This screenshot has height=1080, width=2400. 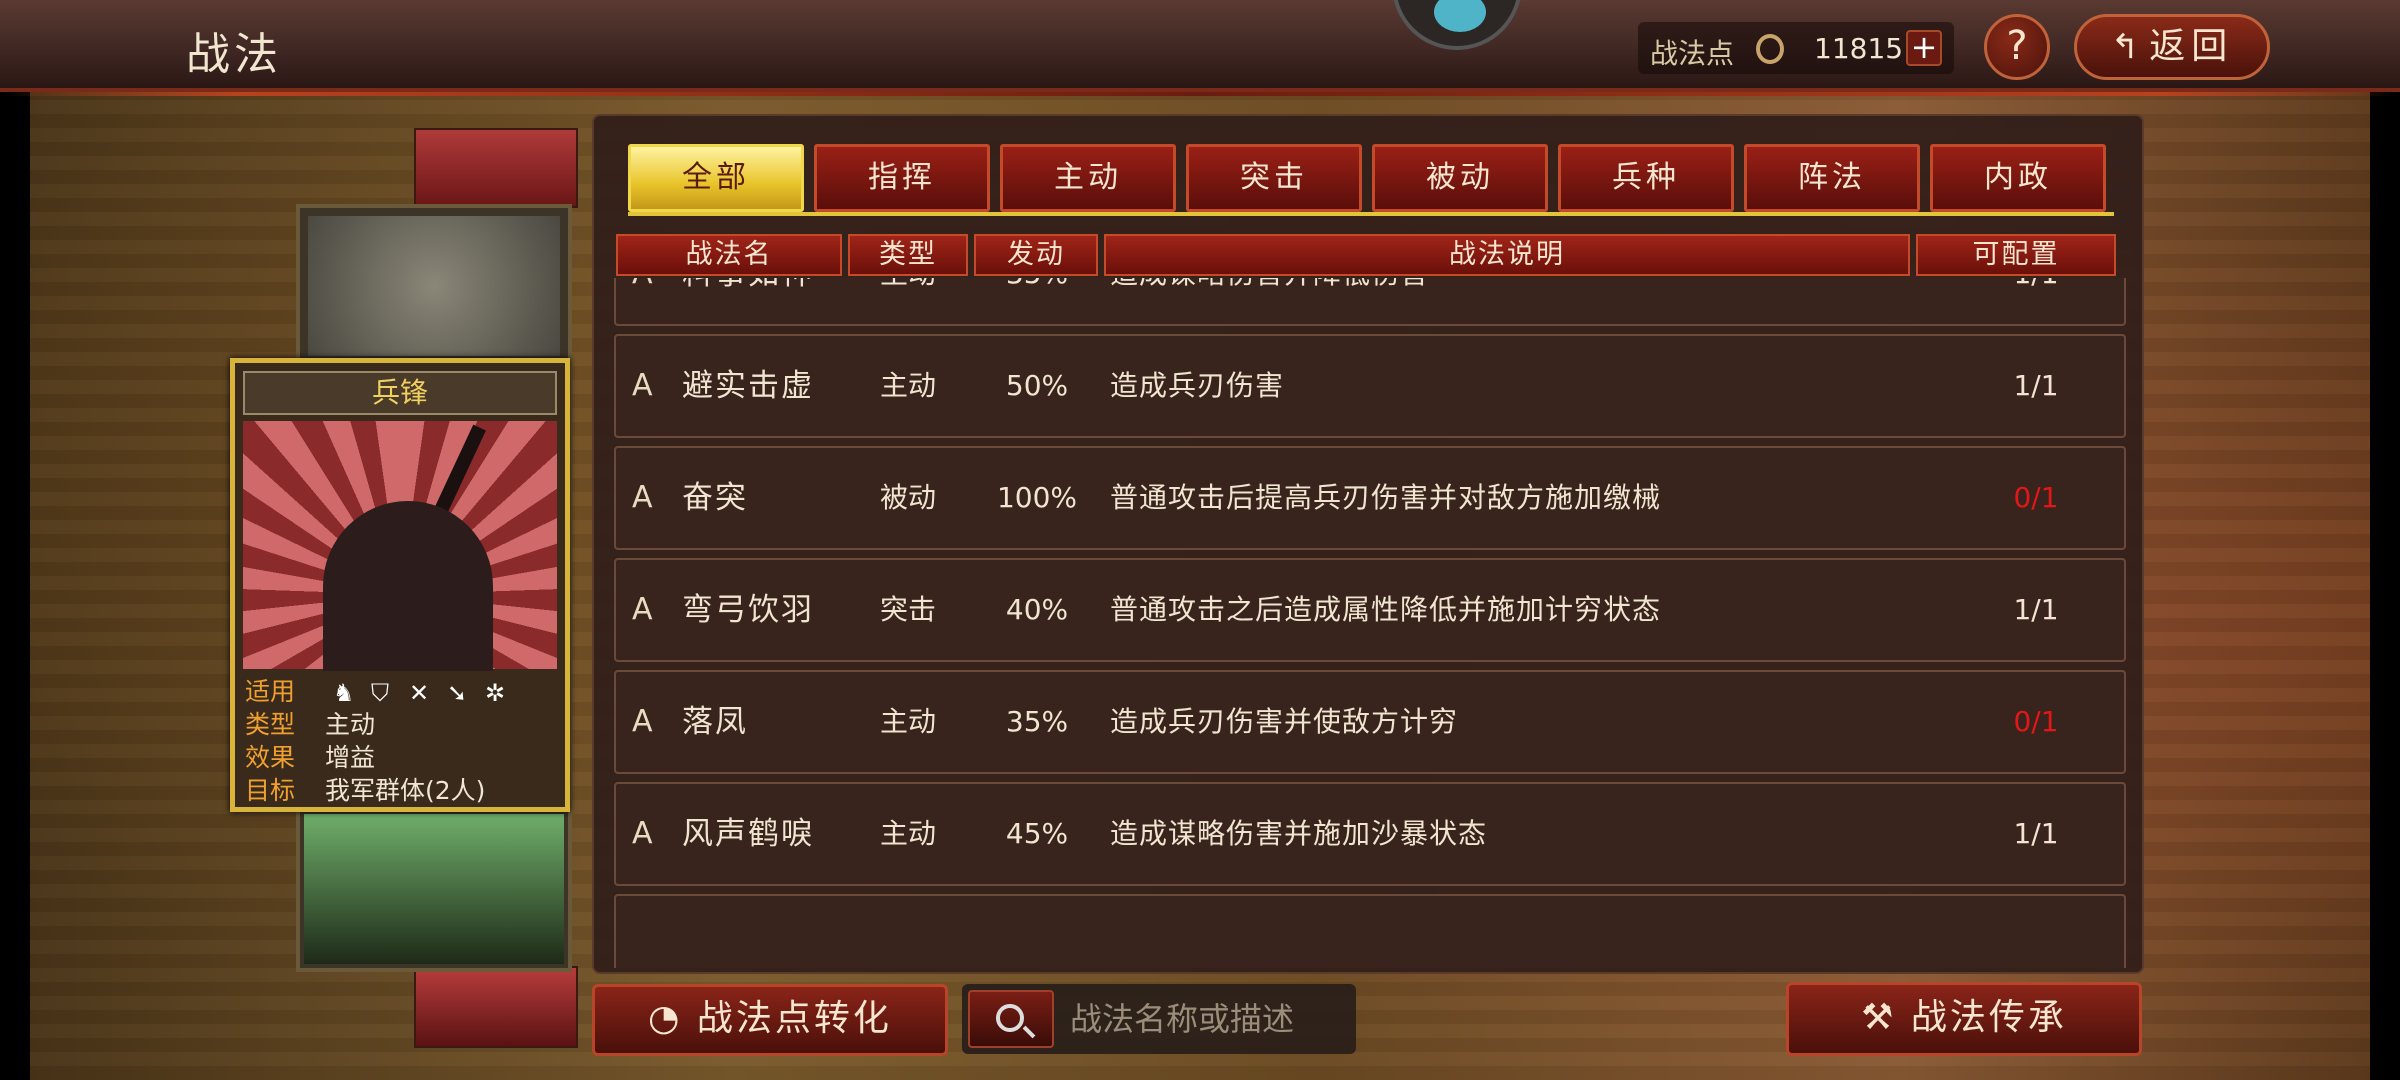 What do you see at coordinates (716, 178) in the screenshot?
I see `tab-all: 全部` at bounding box center [716, 178].